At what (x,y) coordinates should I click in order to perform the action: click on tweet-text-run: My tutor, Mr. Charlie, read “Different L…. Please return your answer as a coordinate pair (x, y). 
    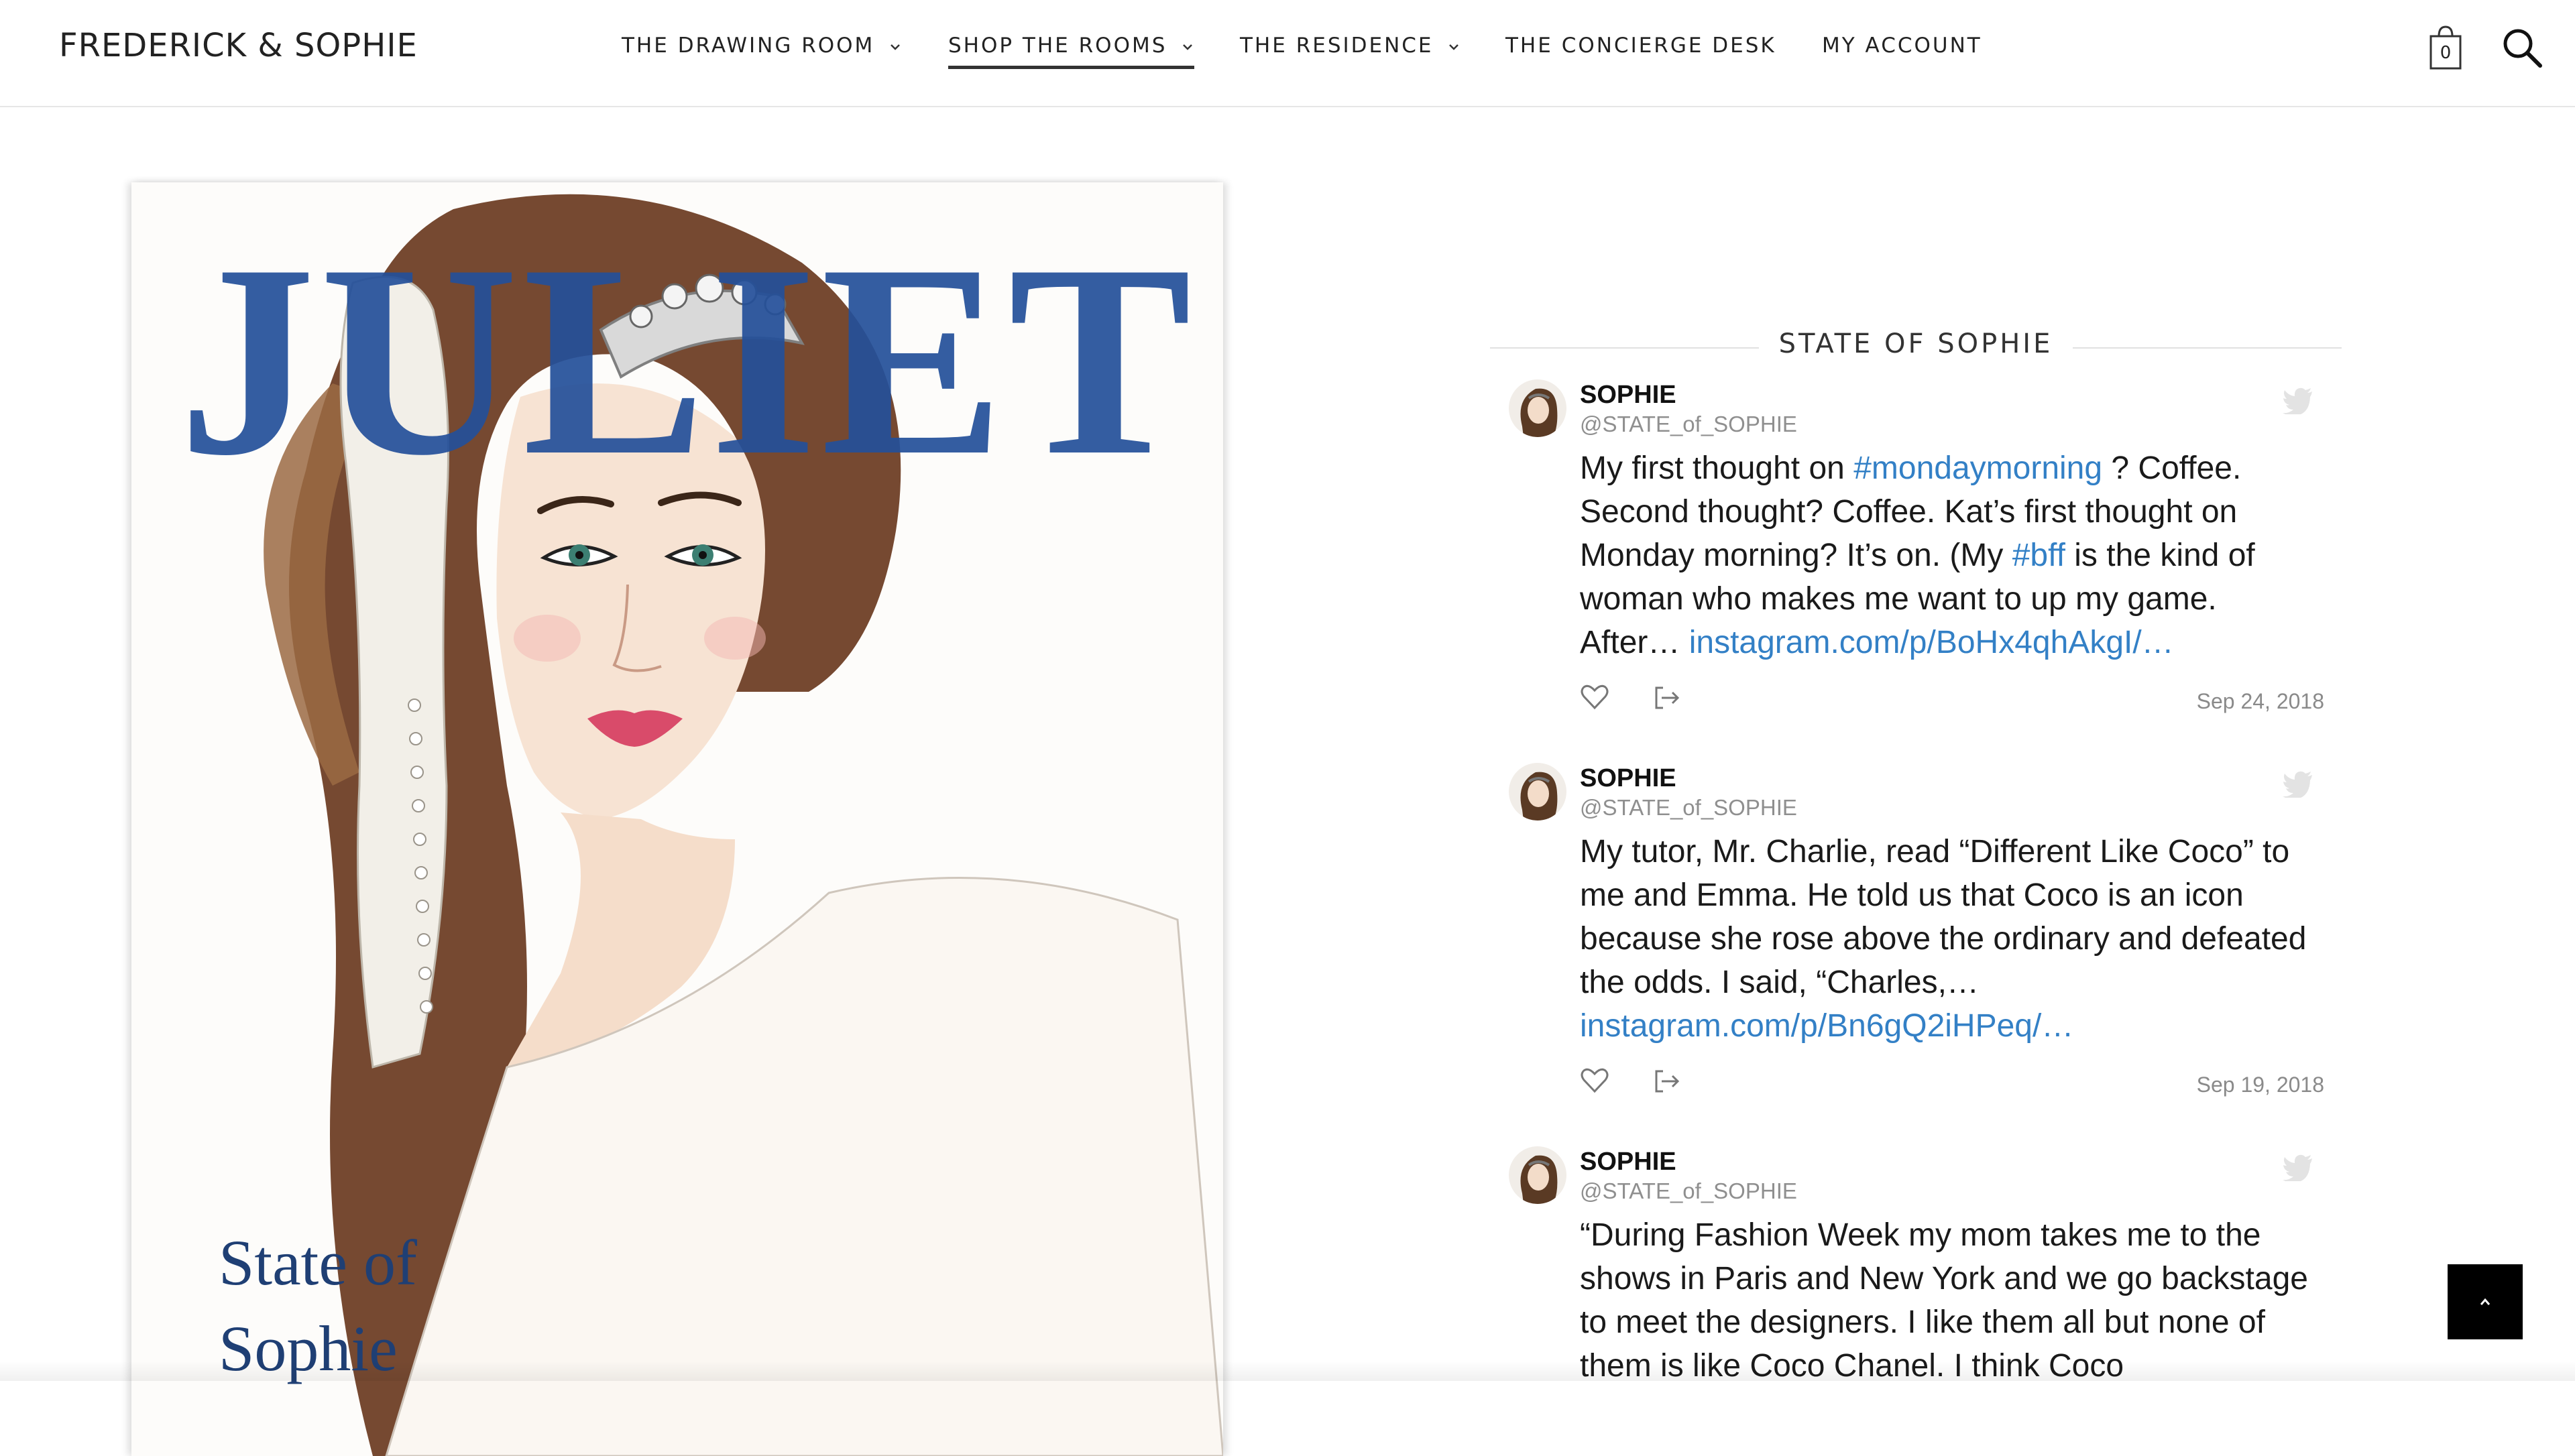
    Looking at the image, I should click on (1943, 917).